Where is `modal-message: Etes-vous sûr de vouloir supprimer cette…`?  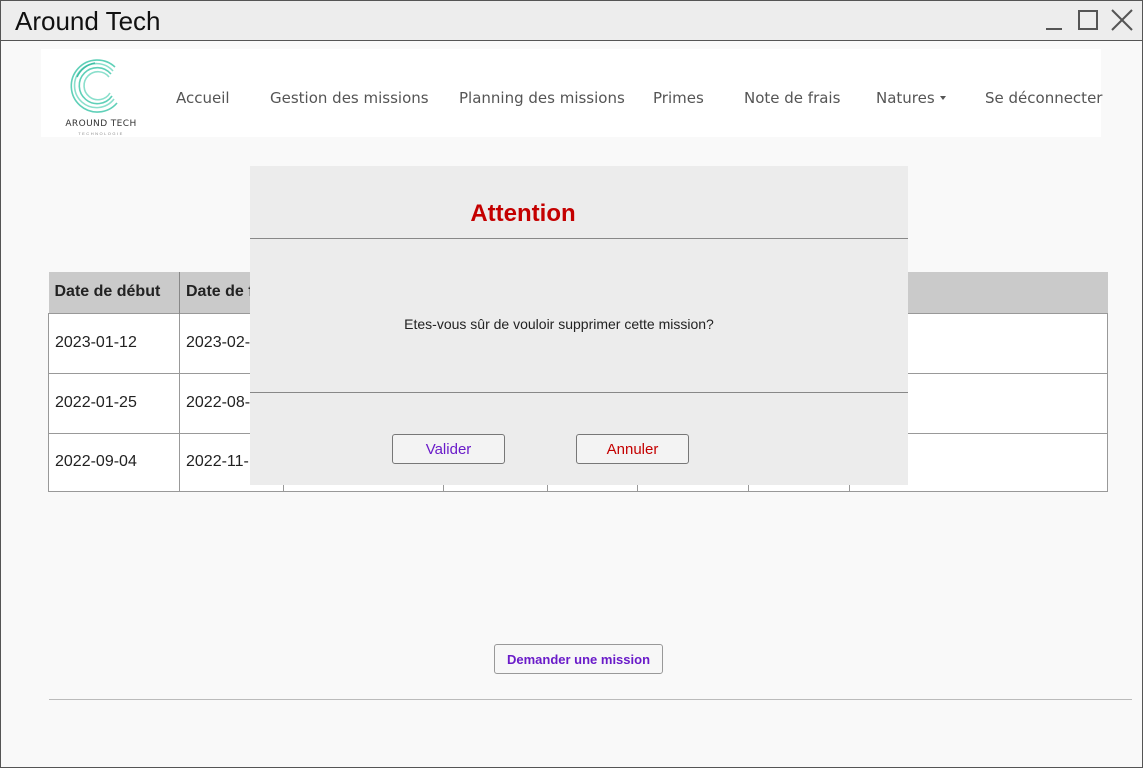
modal-message: Etes-vous sûr de vouloir supprimer cette… is located at coordinates (559, 324).